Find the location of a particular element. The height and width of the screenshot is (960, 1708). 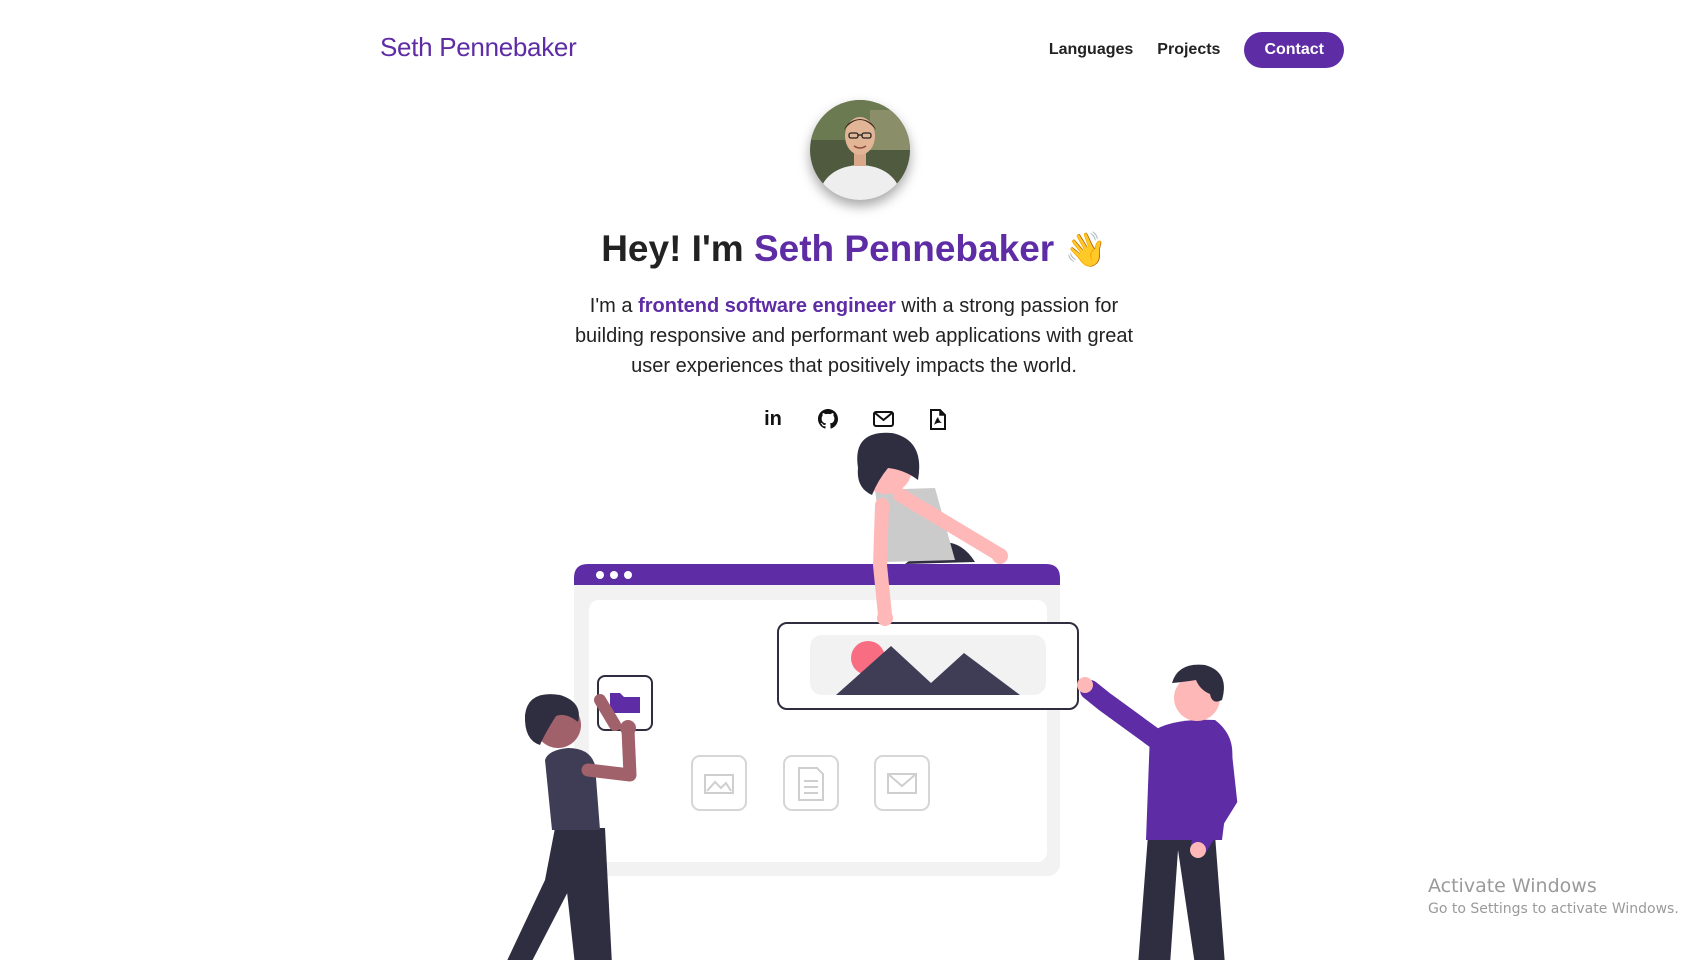

watermark-title: Activate Windows is located at coordinates (1512, 886).